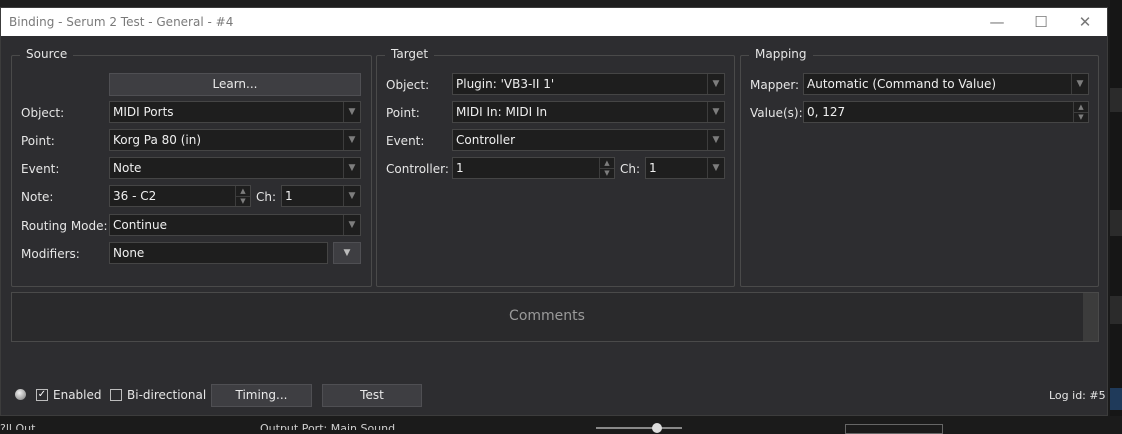 The height and width of the screenshot is (434, 1122). I want to click on background-text-left: ?ll Out, so click(18, 426).